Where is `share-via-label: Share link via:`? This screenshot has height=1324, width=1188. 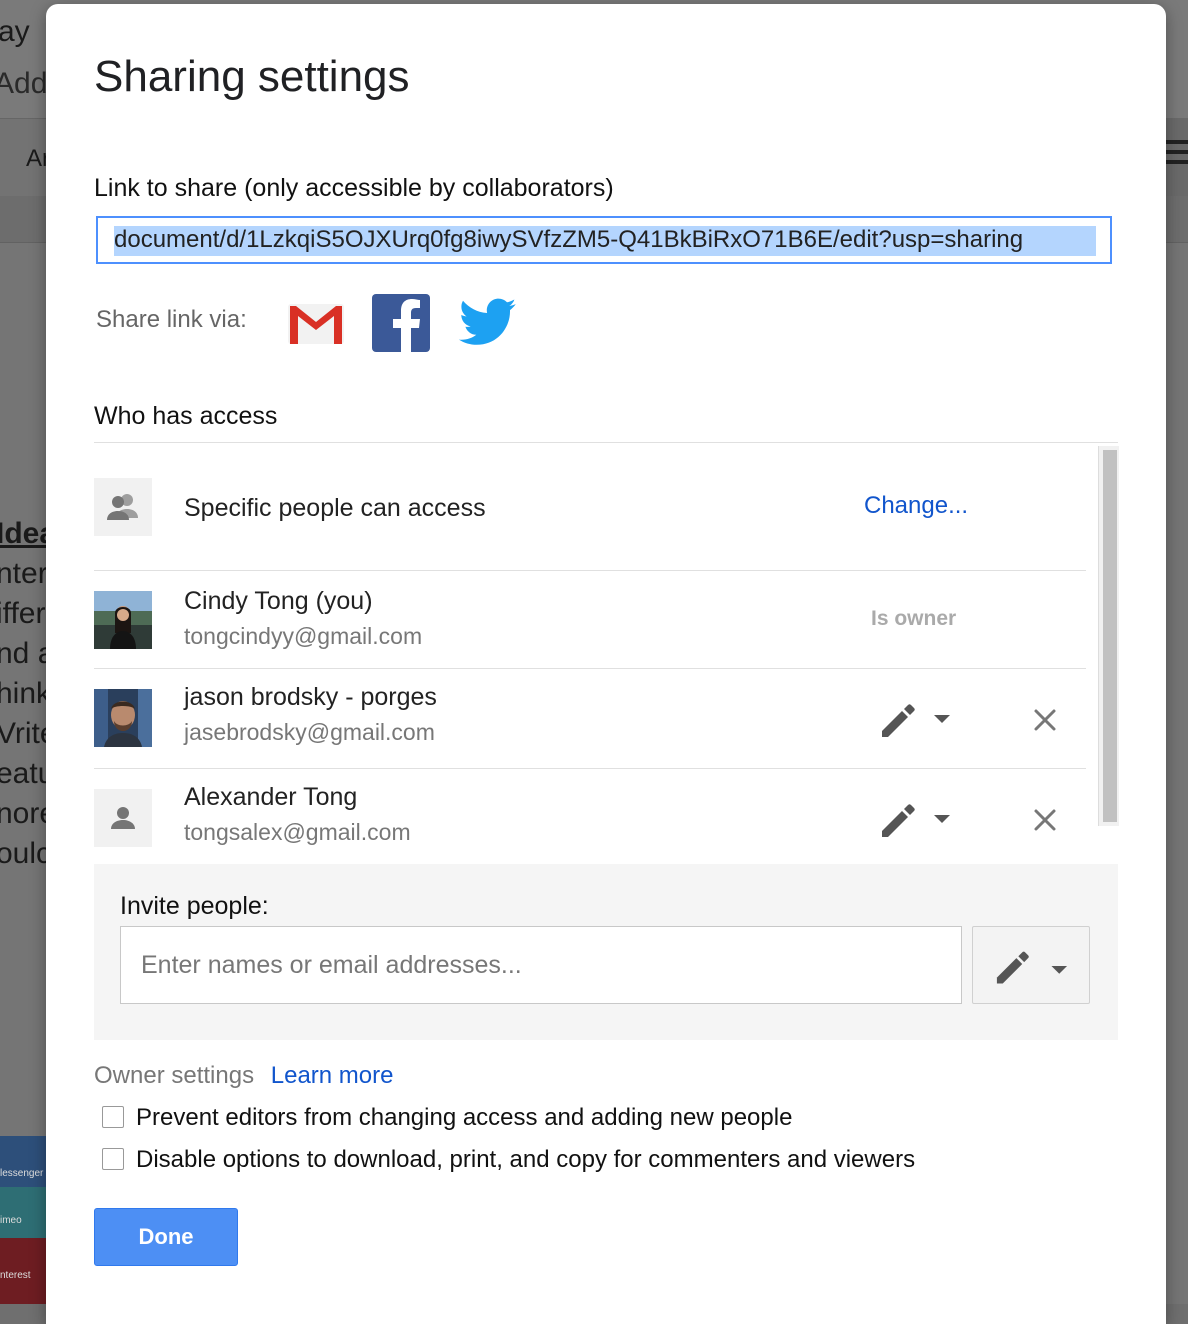
share-via-label: Share link via: is located at coordinates (171, 319).